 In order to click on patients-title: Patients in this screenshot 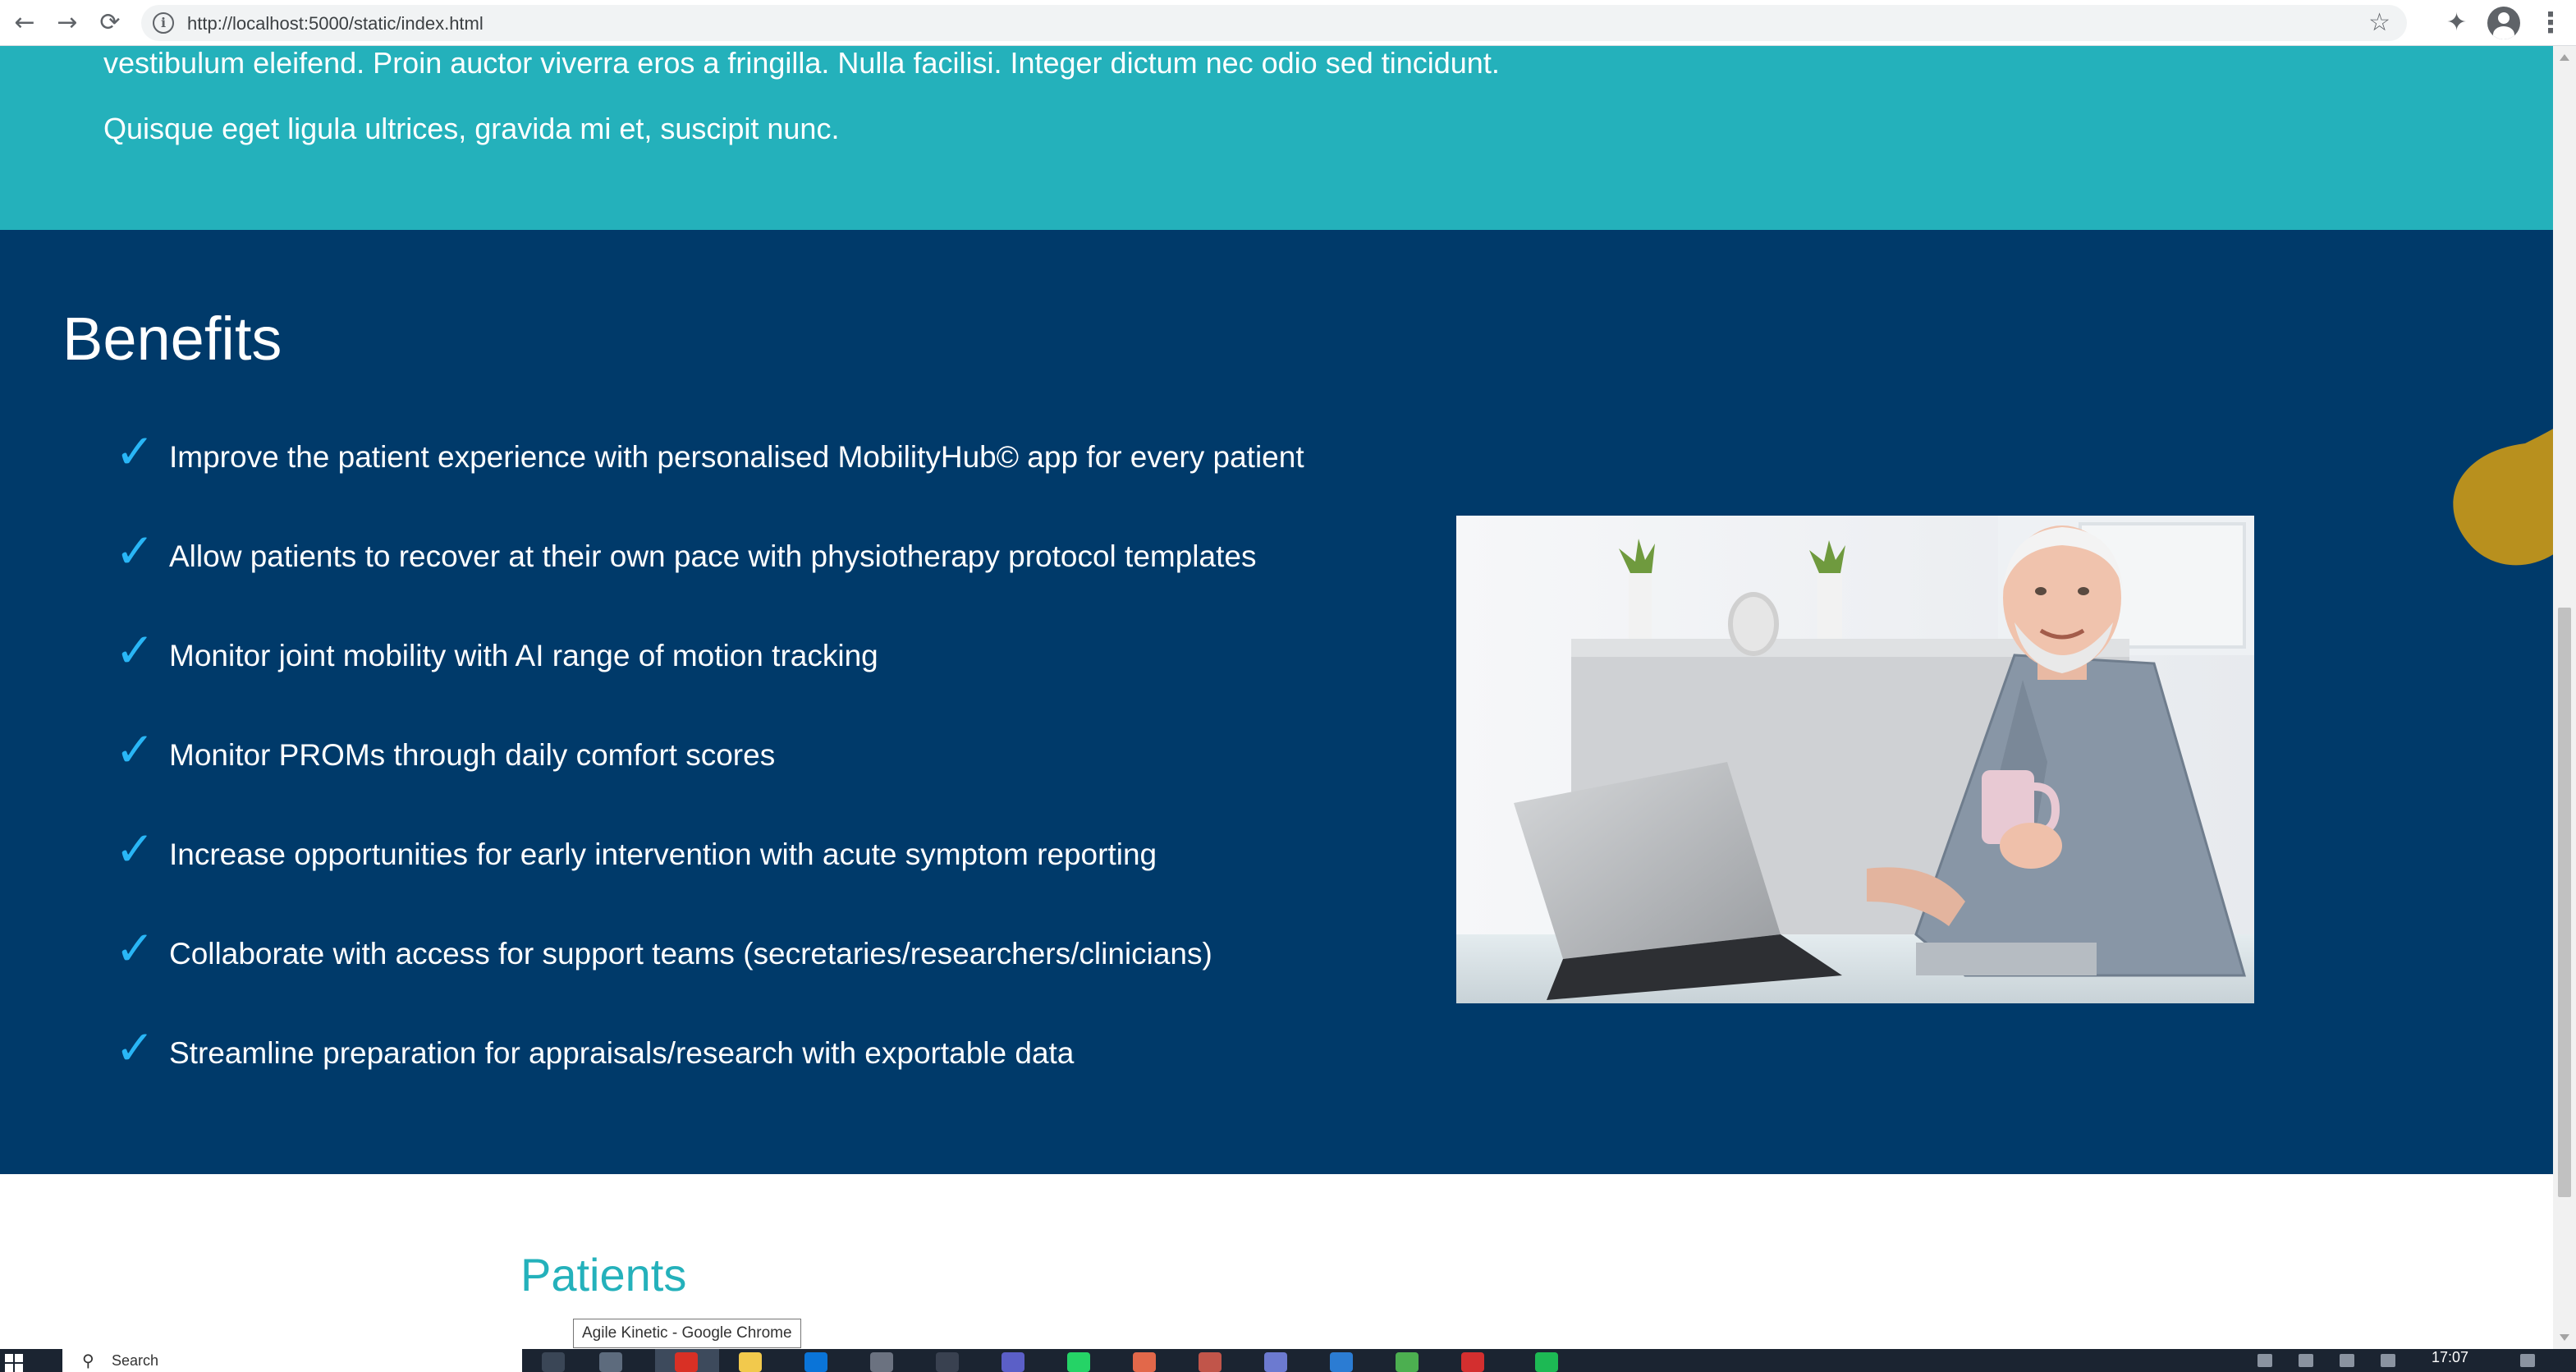, I will do `click(603, 1275)`.